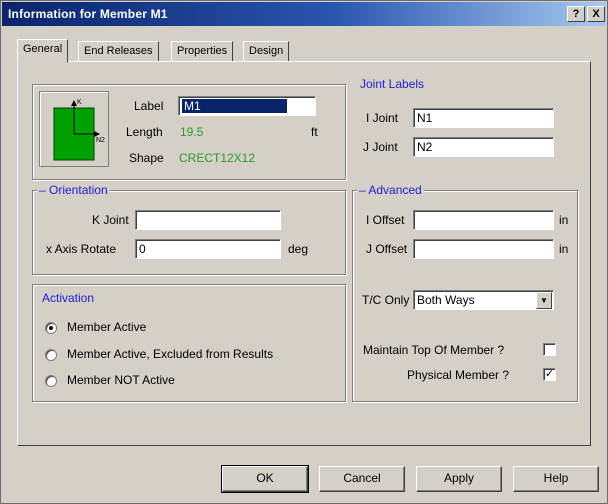 Image resolution: width=608 pixels, height=504 pixels. What do you see at coordinates (434, 350) in the screenshot?
I see `maintain-top-caption: Maintain Top Of Member ?` at bounding box center [434, 350].